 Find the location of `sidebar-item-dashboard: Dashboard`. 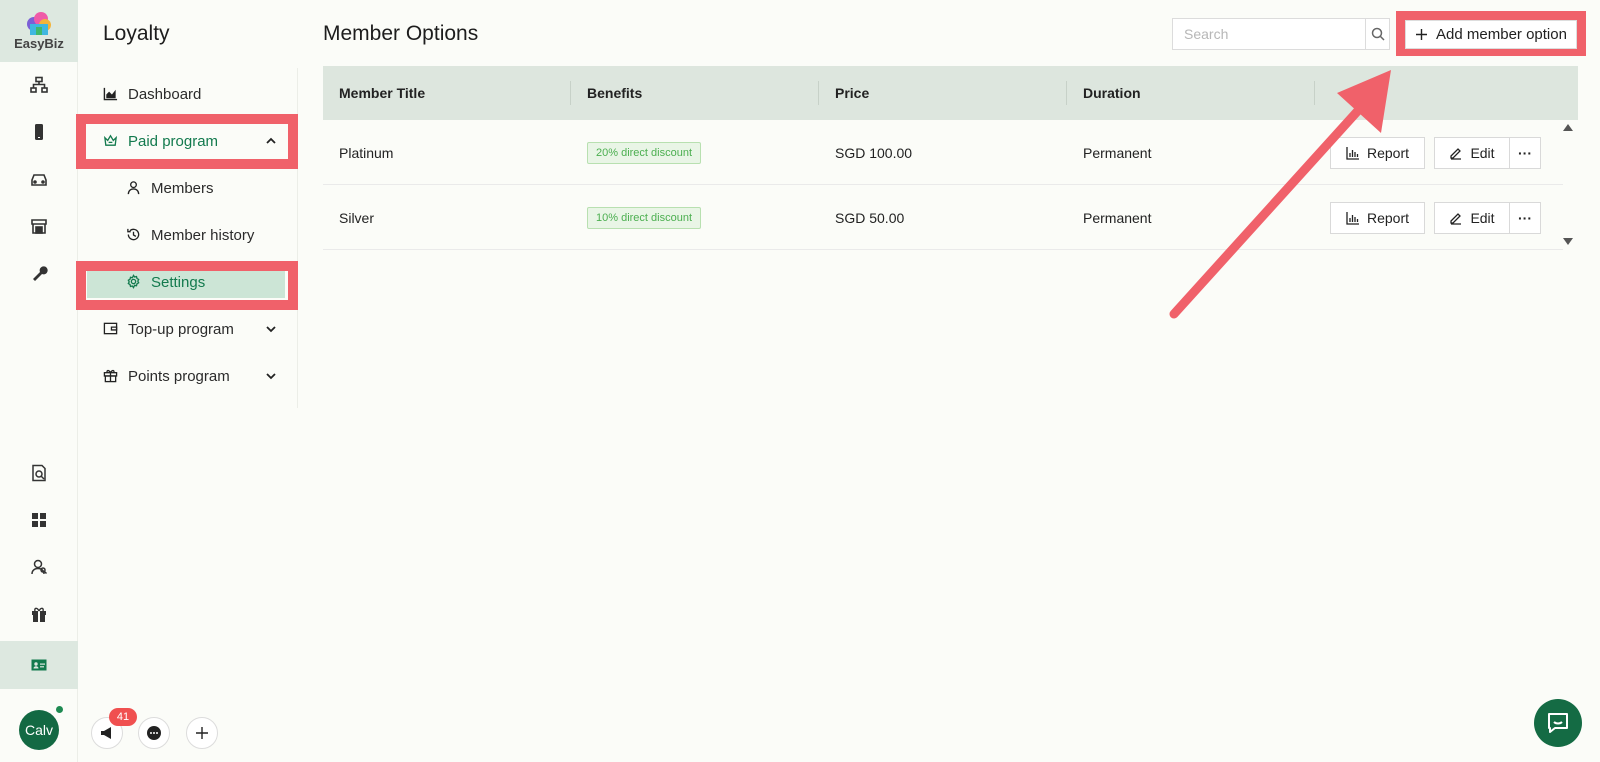

sidebar-item-dashboard: Dashboard is located at coordinates (189, 94).